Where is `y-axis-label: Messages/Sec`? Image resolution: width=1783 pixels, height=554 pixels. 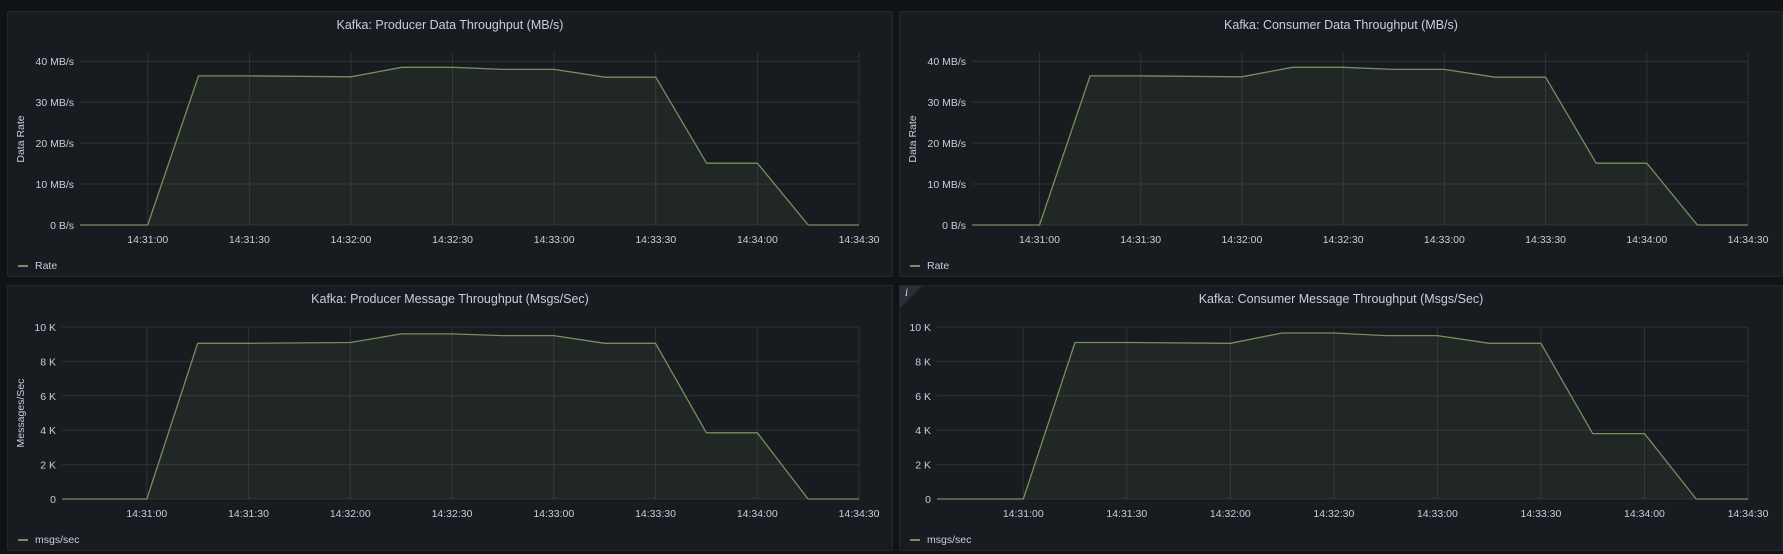 y-axis-label: Messages/Sec is located at coordinates (21, 413).